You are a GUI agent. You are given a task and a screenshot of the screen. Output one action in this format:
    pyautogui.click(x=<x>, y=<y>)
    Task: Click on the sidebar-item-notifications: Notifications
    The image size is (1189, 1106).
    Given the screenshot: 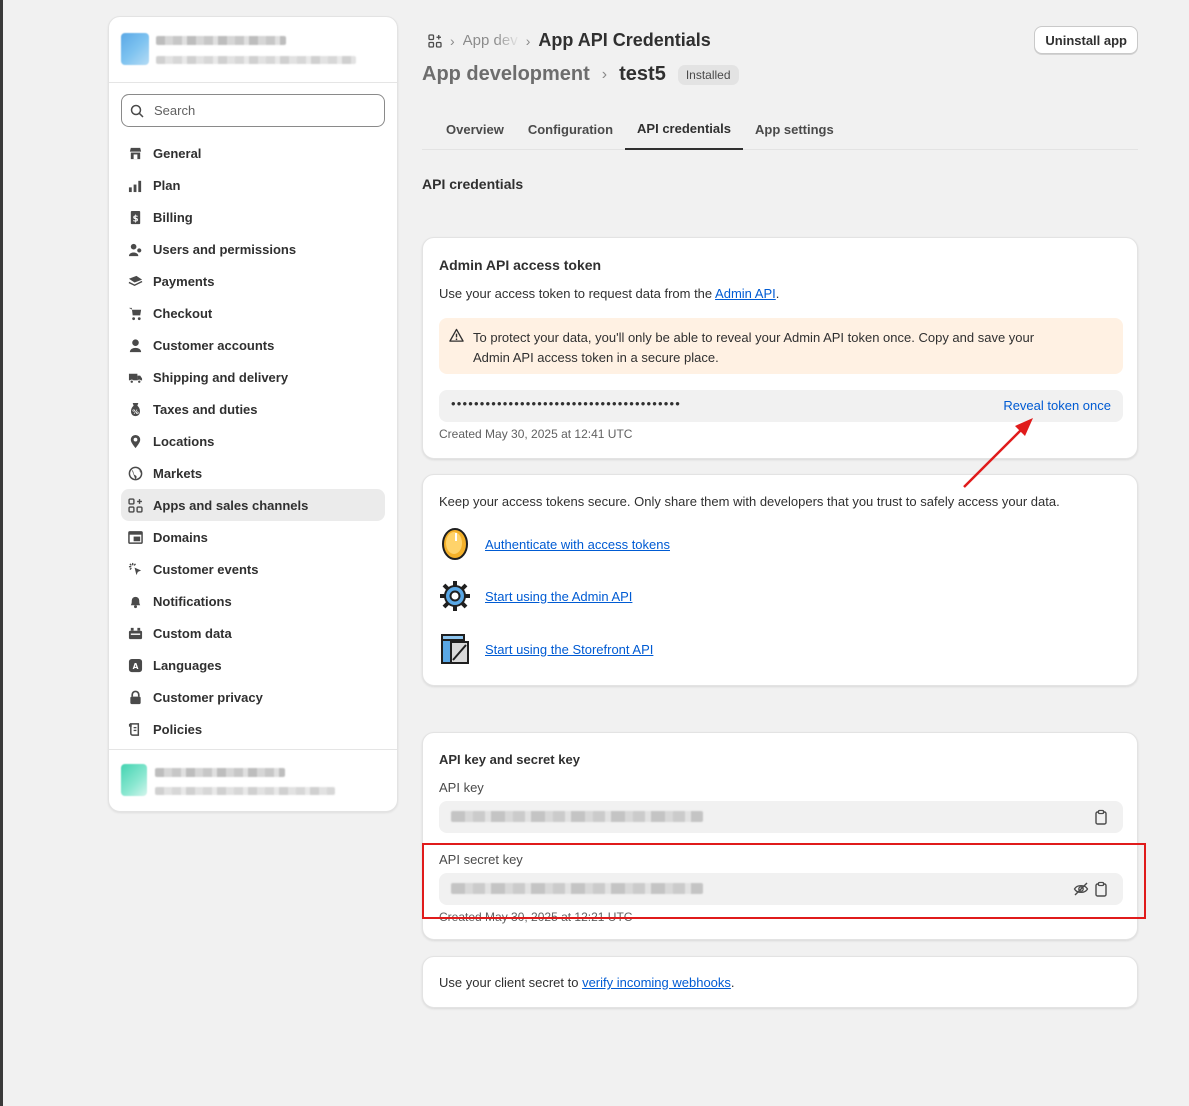 What is the action you would take?
    pyautogui.click(x=253, y=601)
    